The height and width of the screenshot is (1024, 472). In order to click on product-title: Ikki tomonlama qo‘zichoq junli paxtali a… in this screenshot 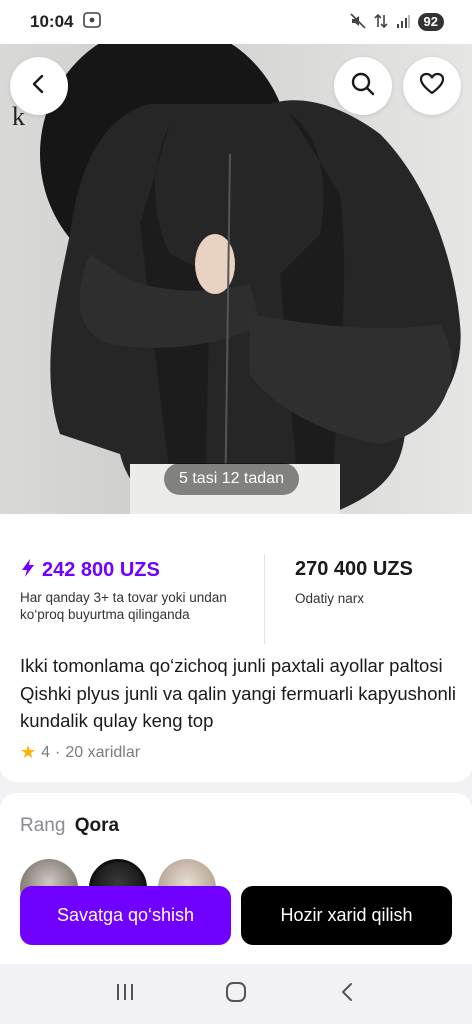, I will do `click(238, 693)`.